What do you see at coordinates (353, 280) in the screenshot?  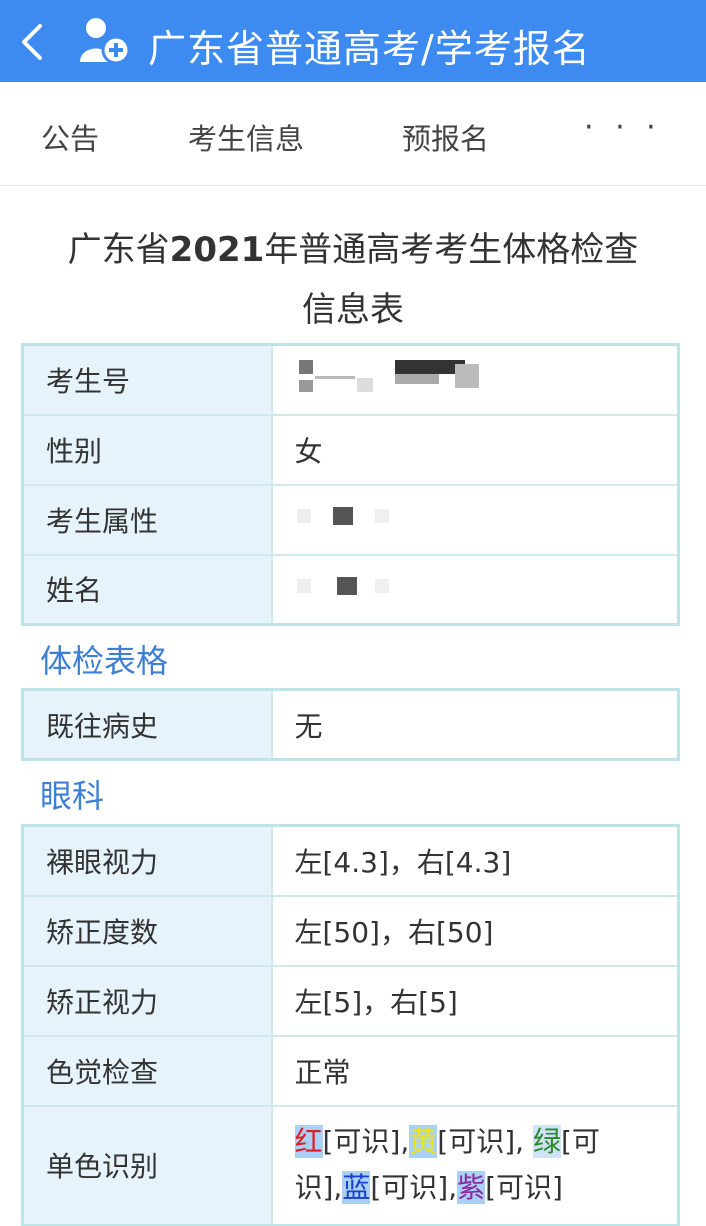 I see `page-title: 广东省2021年普通高考考生体格检查 信息表` at bounding box center [353, 280].